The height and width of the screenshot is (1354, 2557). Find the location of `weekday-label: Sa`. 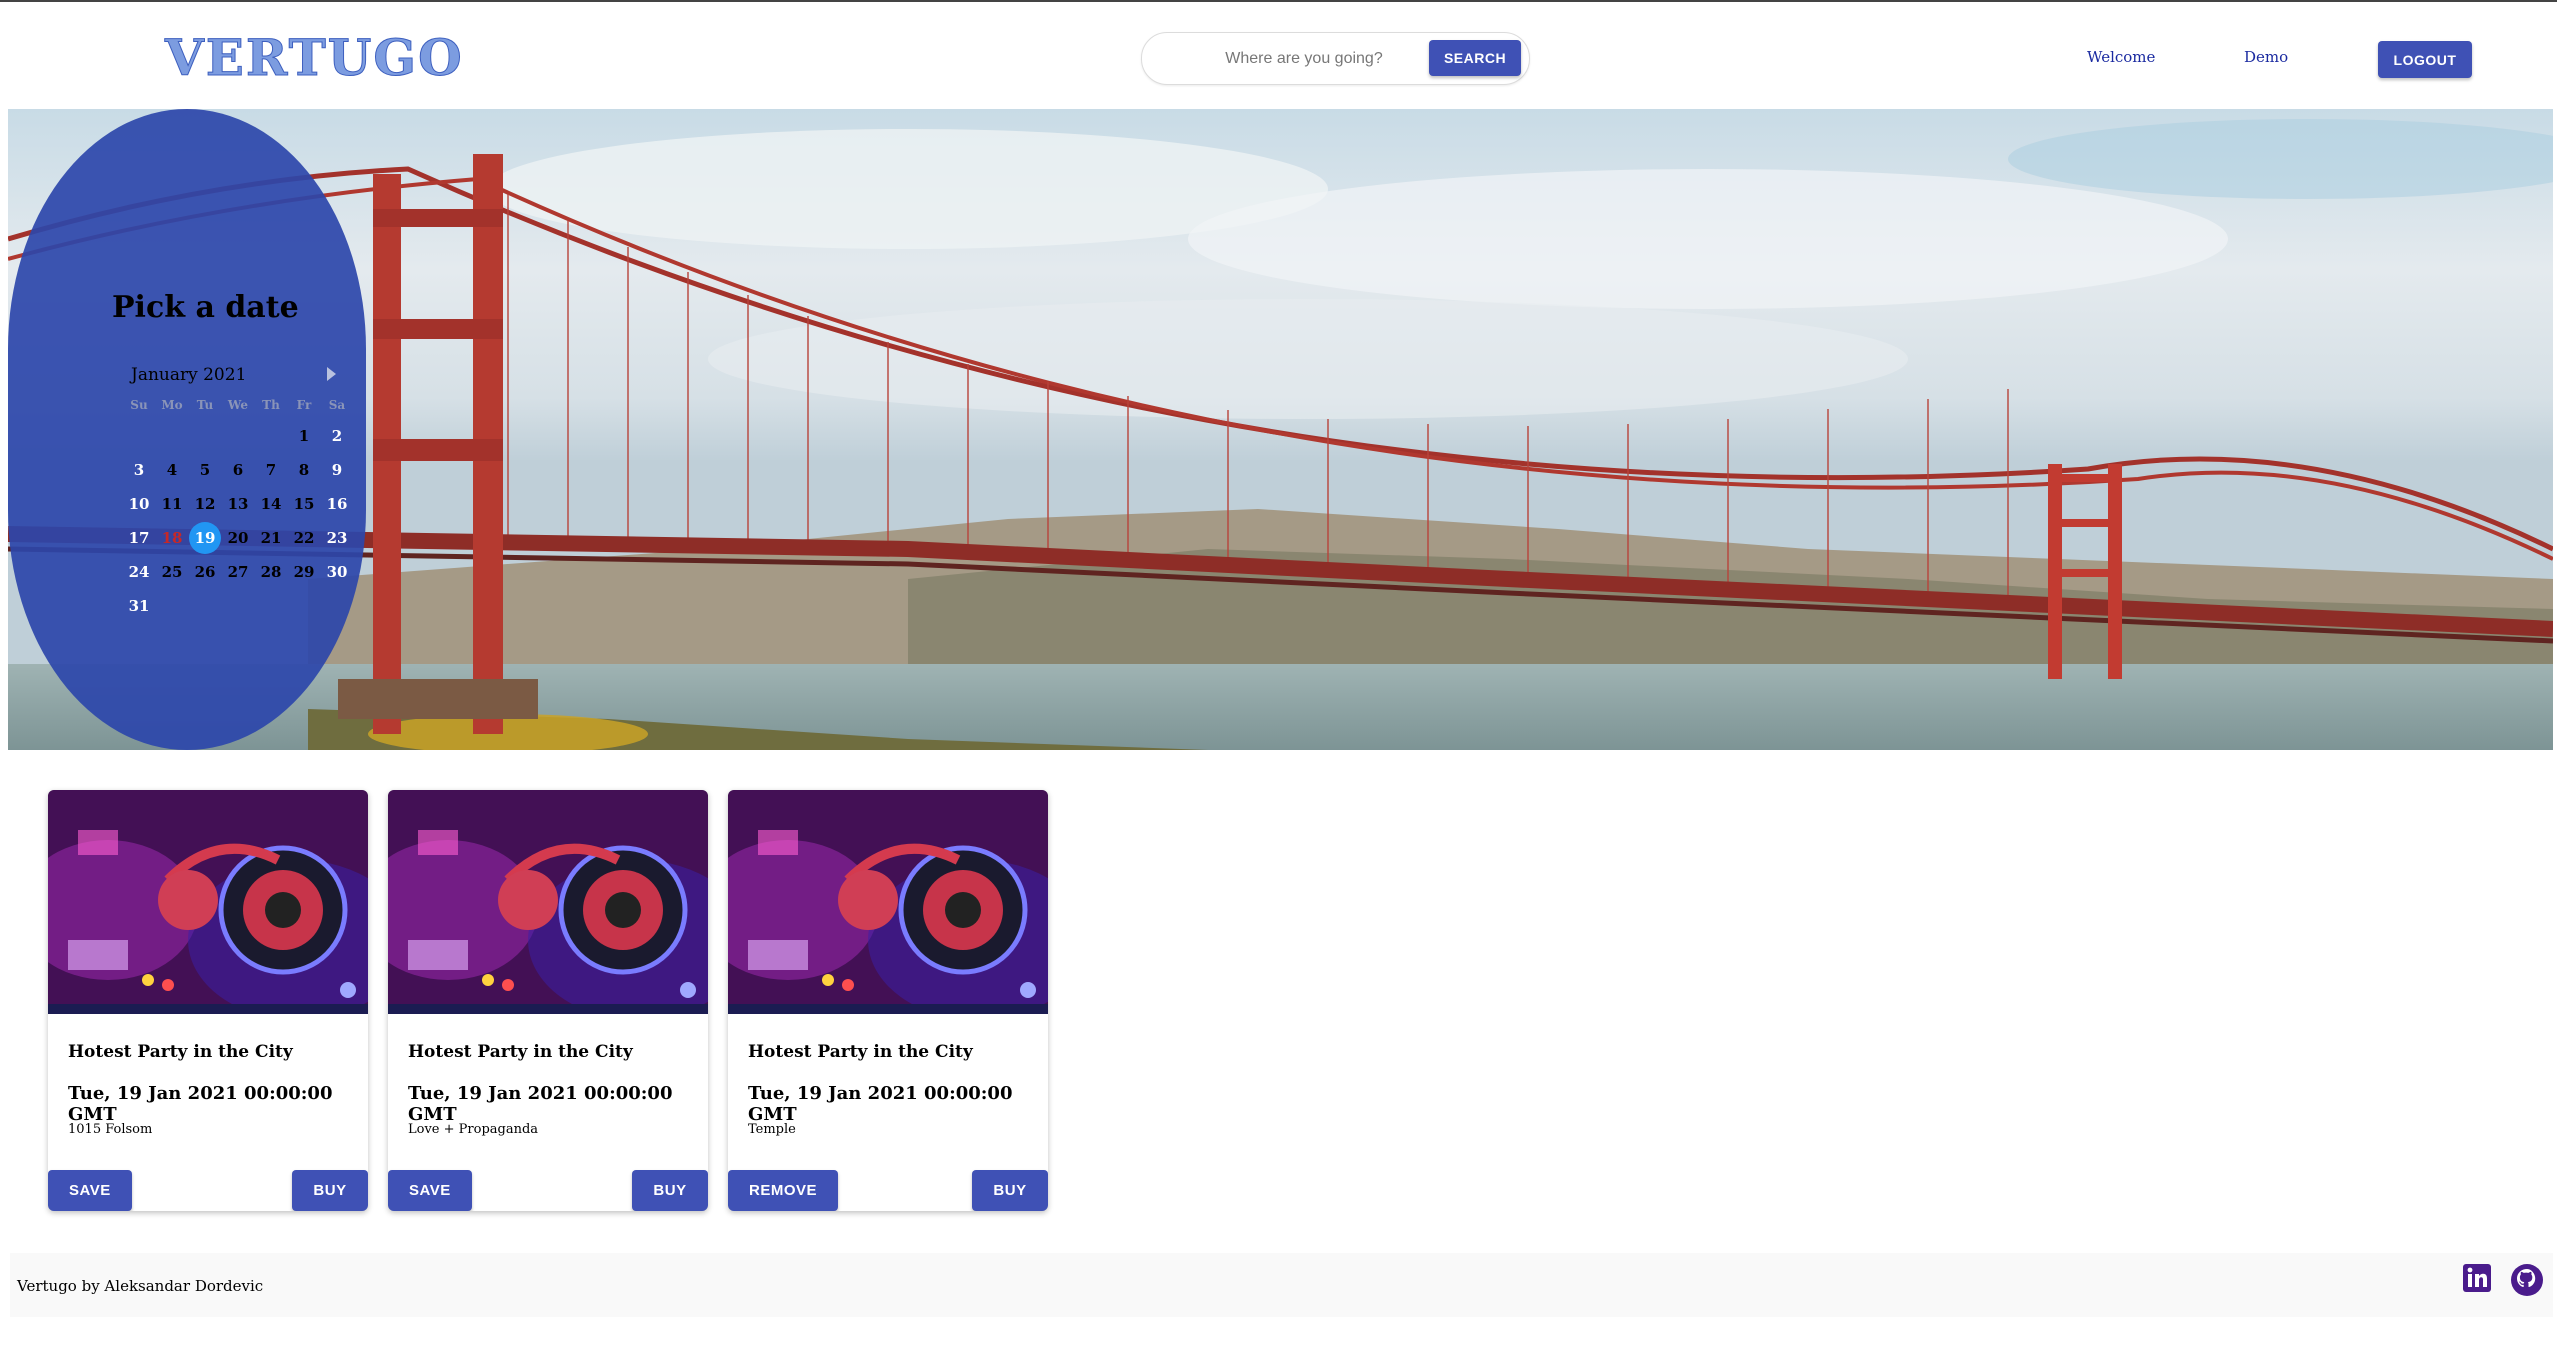

weekday-label: Sa is located at coordinates (337, 405).